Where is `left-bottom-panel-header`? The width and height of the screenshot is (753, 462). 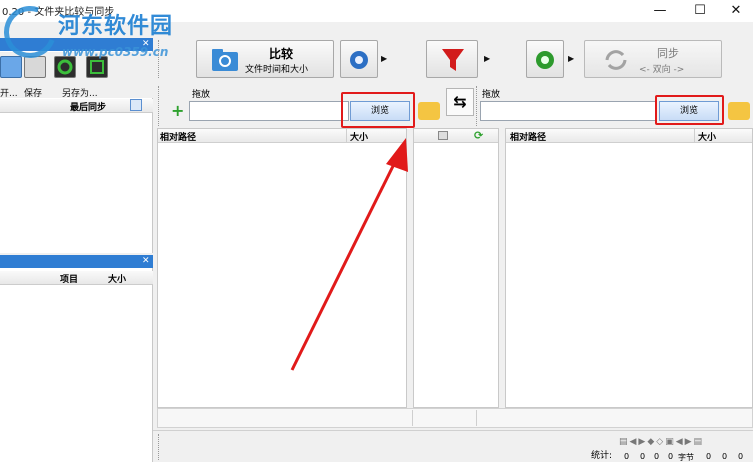 left-bottom-panel-header is located at coordinates (76, 261).